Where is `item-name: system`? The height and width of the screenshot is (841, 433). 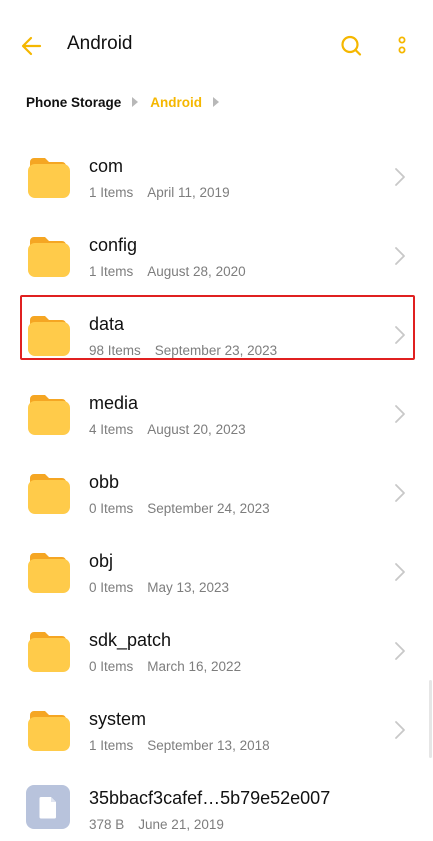
item-name: system is located at coordinates (118, 719).